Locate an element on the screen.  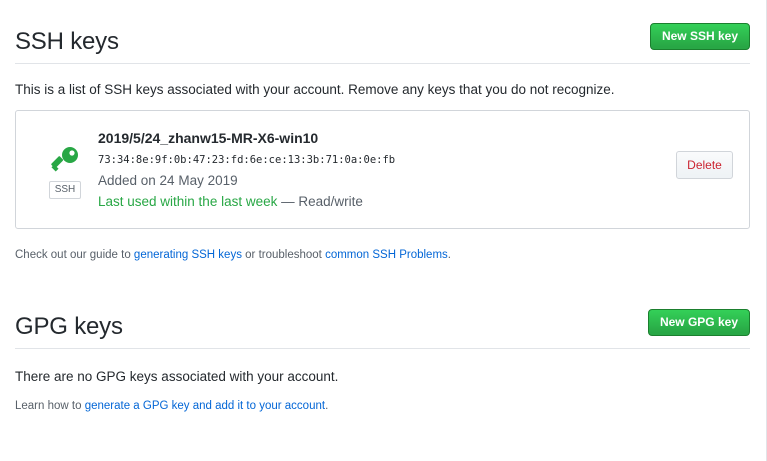
ssh-badge: SSH is located at coordinates (65, 190).